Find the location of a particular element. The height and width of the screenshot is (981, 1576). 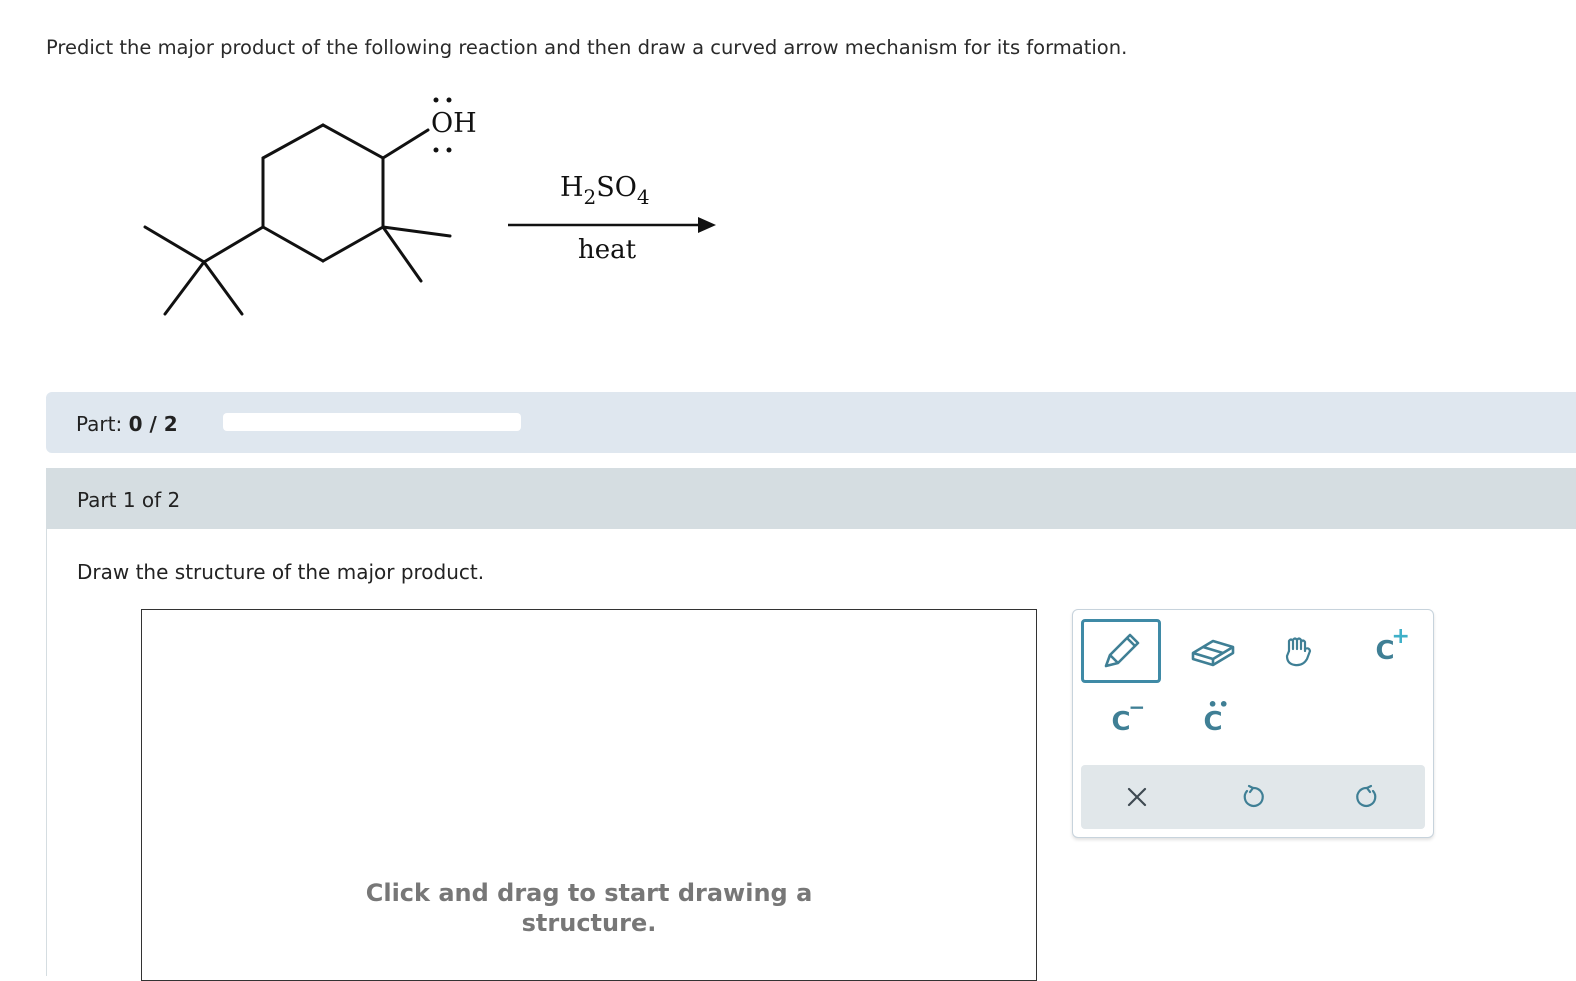

hand-tool-button is located at coordinates (1299, 651).